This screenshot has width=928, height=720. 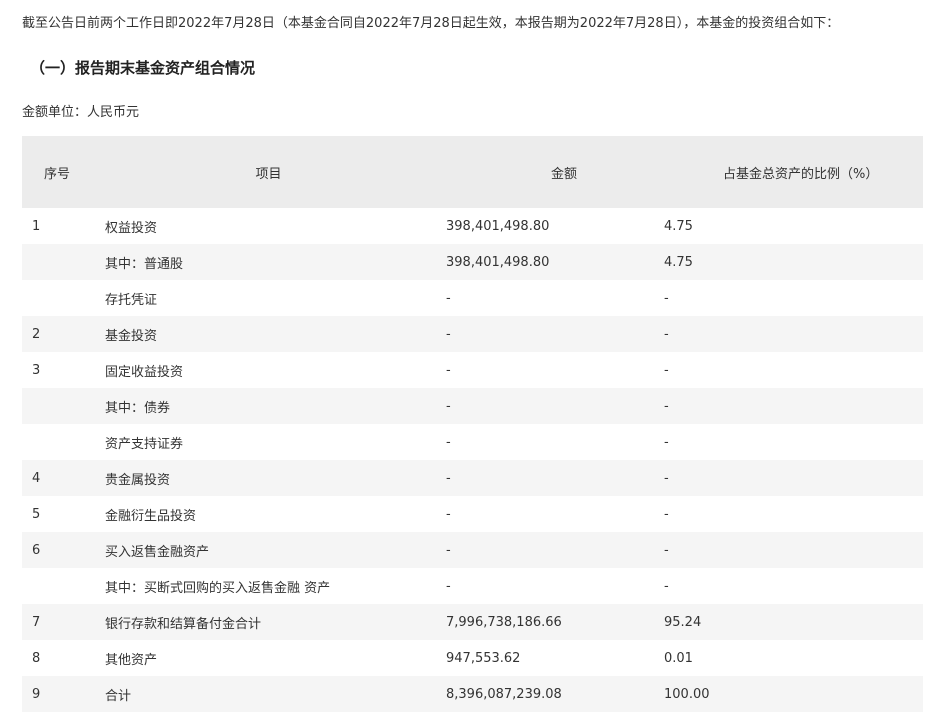 What do you see at coordinates (793, 172) in the screenshot?
I see `header-ratio: 占基金总资产的比例（%）` at bounding box center [793, 172].